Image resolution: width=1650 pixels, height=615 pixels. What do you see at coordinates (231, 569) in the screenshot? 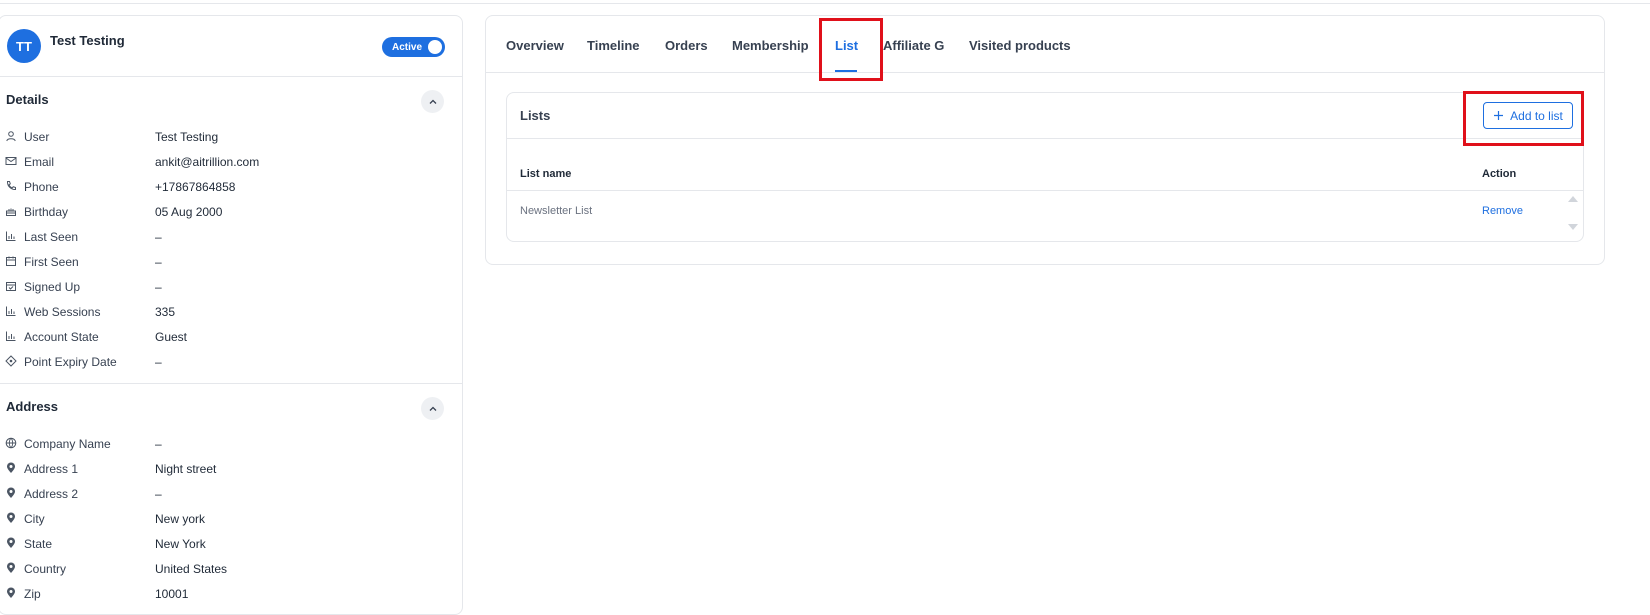
I see `address-row: Country United States` at bounding box center [231, 569].